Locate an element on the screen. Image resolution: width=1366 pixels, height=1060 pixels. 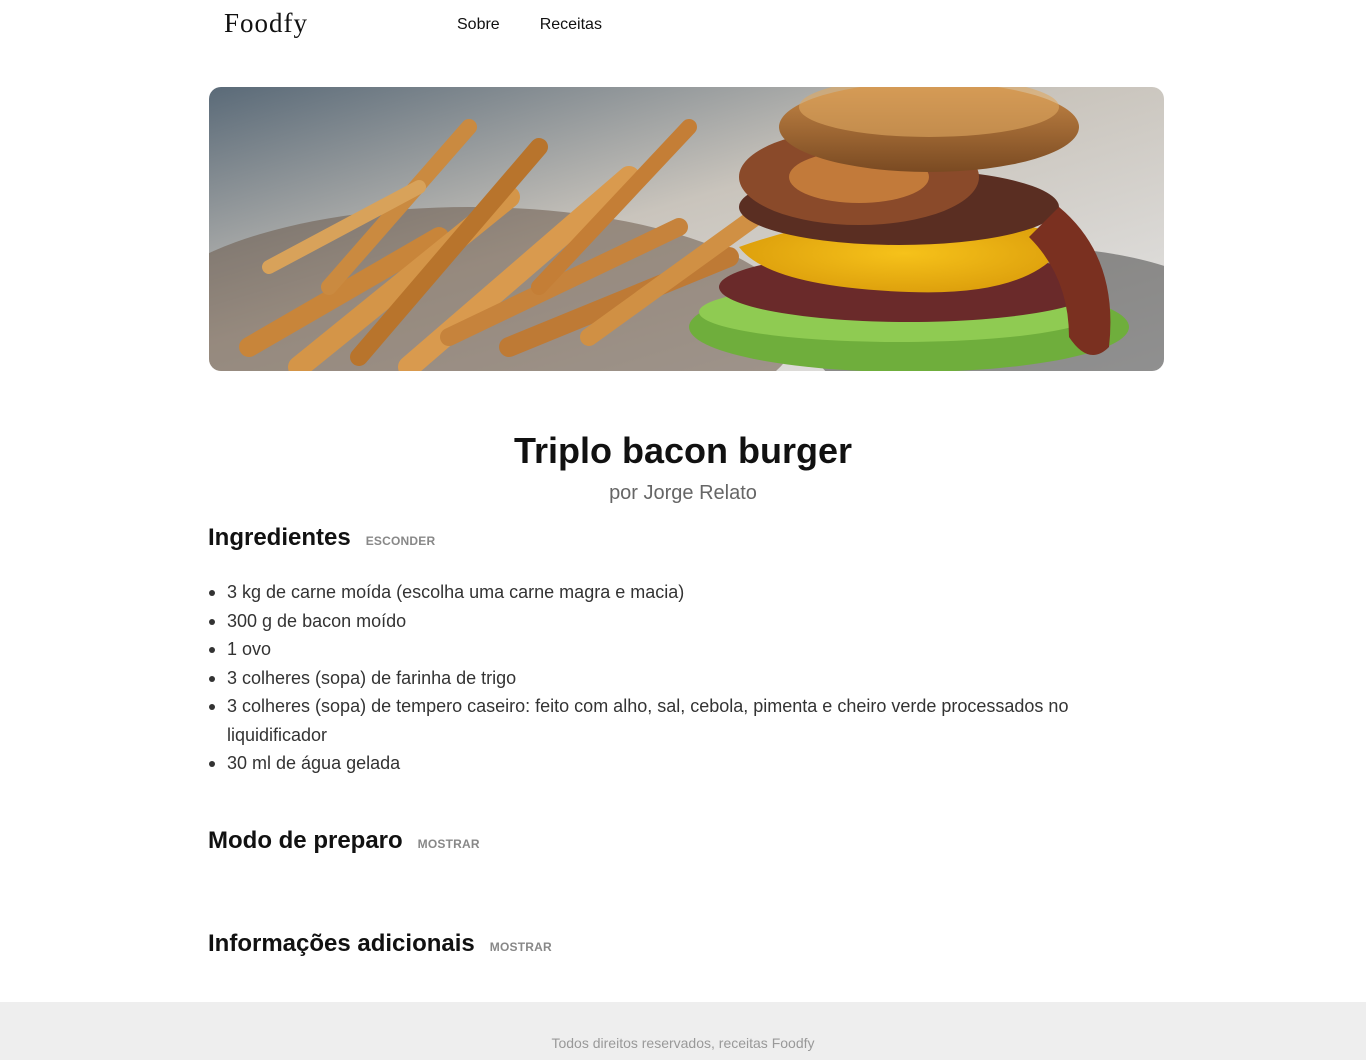
ingredients-toggle-button: ESCONDER is located at coordinates (401, 541).